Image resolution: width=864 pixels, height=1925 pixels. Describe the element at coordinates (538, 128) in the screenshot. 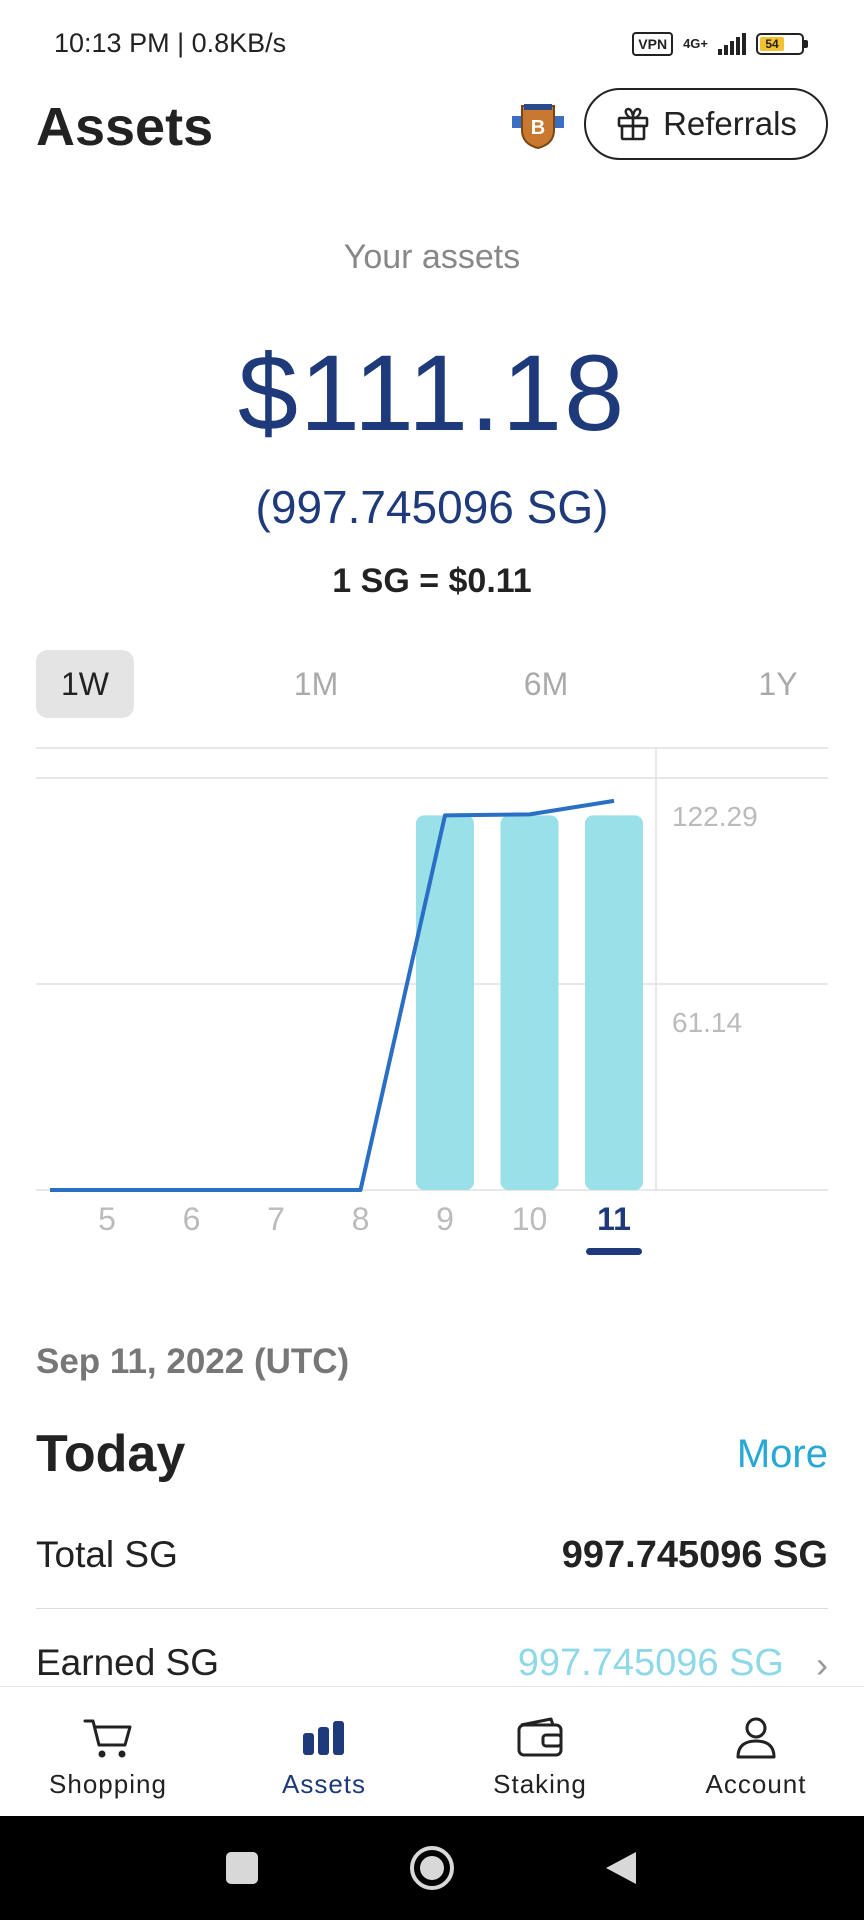

I see `badge-letter: B` at that location.